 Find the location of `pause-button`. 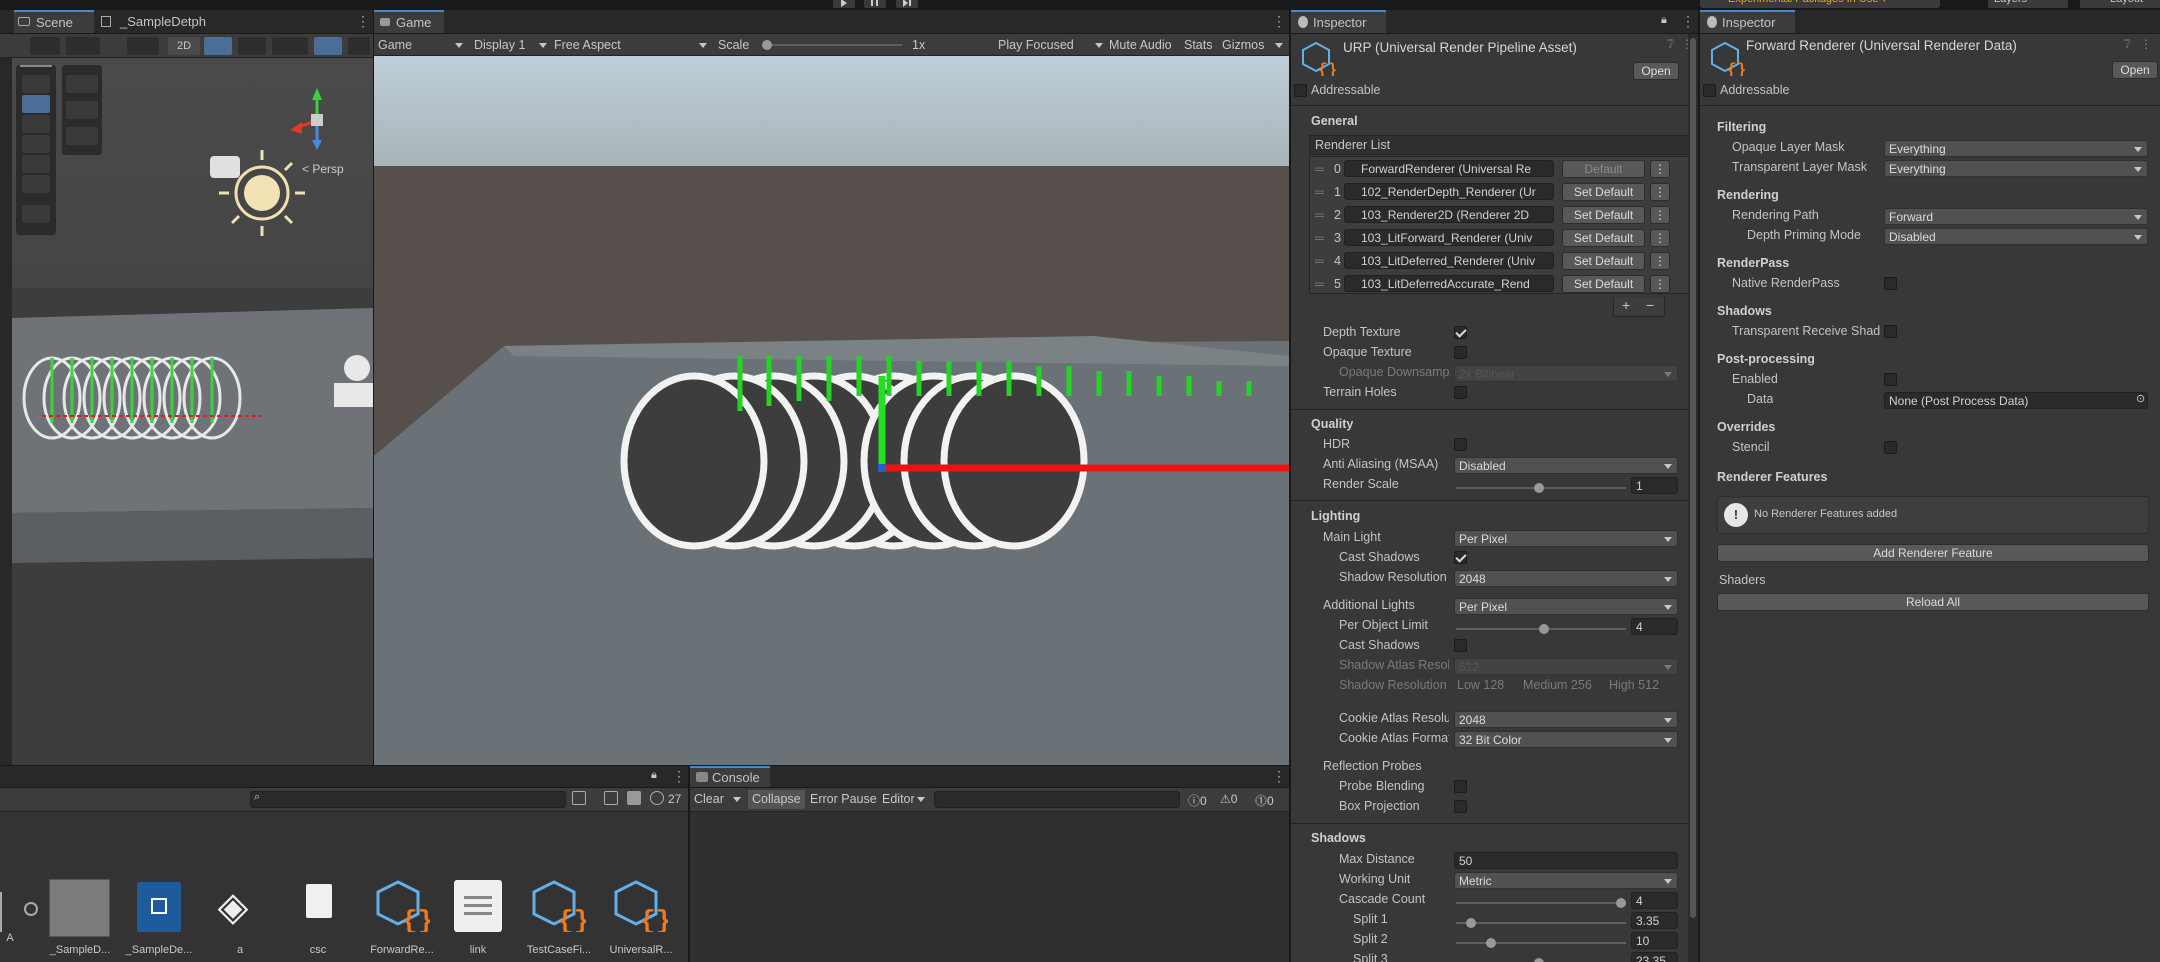

pause-button is located at coordinates (875, 4).